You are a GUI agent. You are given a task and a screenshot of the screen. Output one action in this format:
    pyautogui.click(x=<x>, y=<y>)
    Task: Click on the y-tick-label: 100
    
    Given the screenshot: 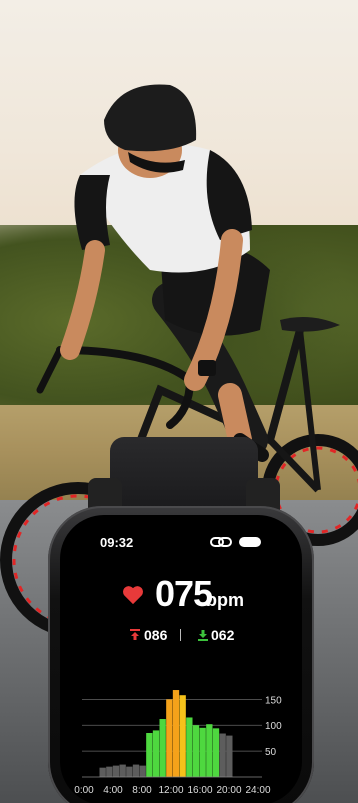 What is the action you would take?
    pyautogui.click(x=273, y=726)
    